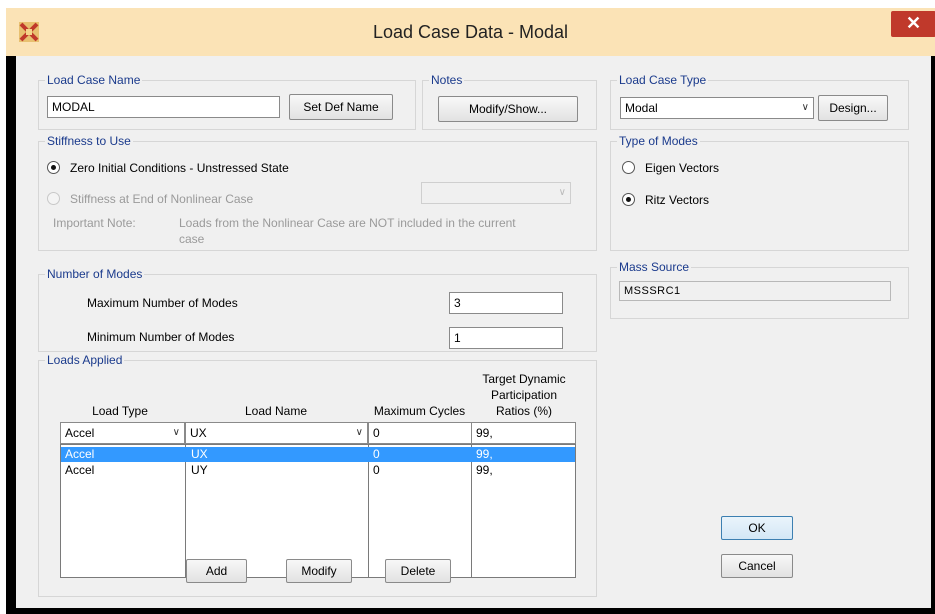  Describe the element at coordinates (192, 239) in the screenshot. I see `important-note-text-line2: case` at that location.